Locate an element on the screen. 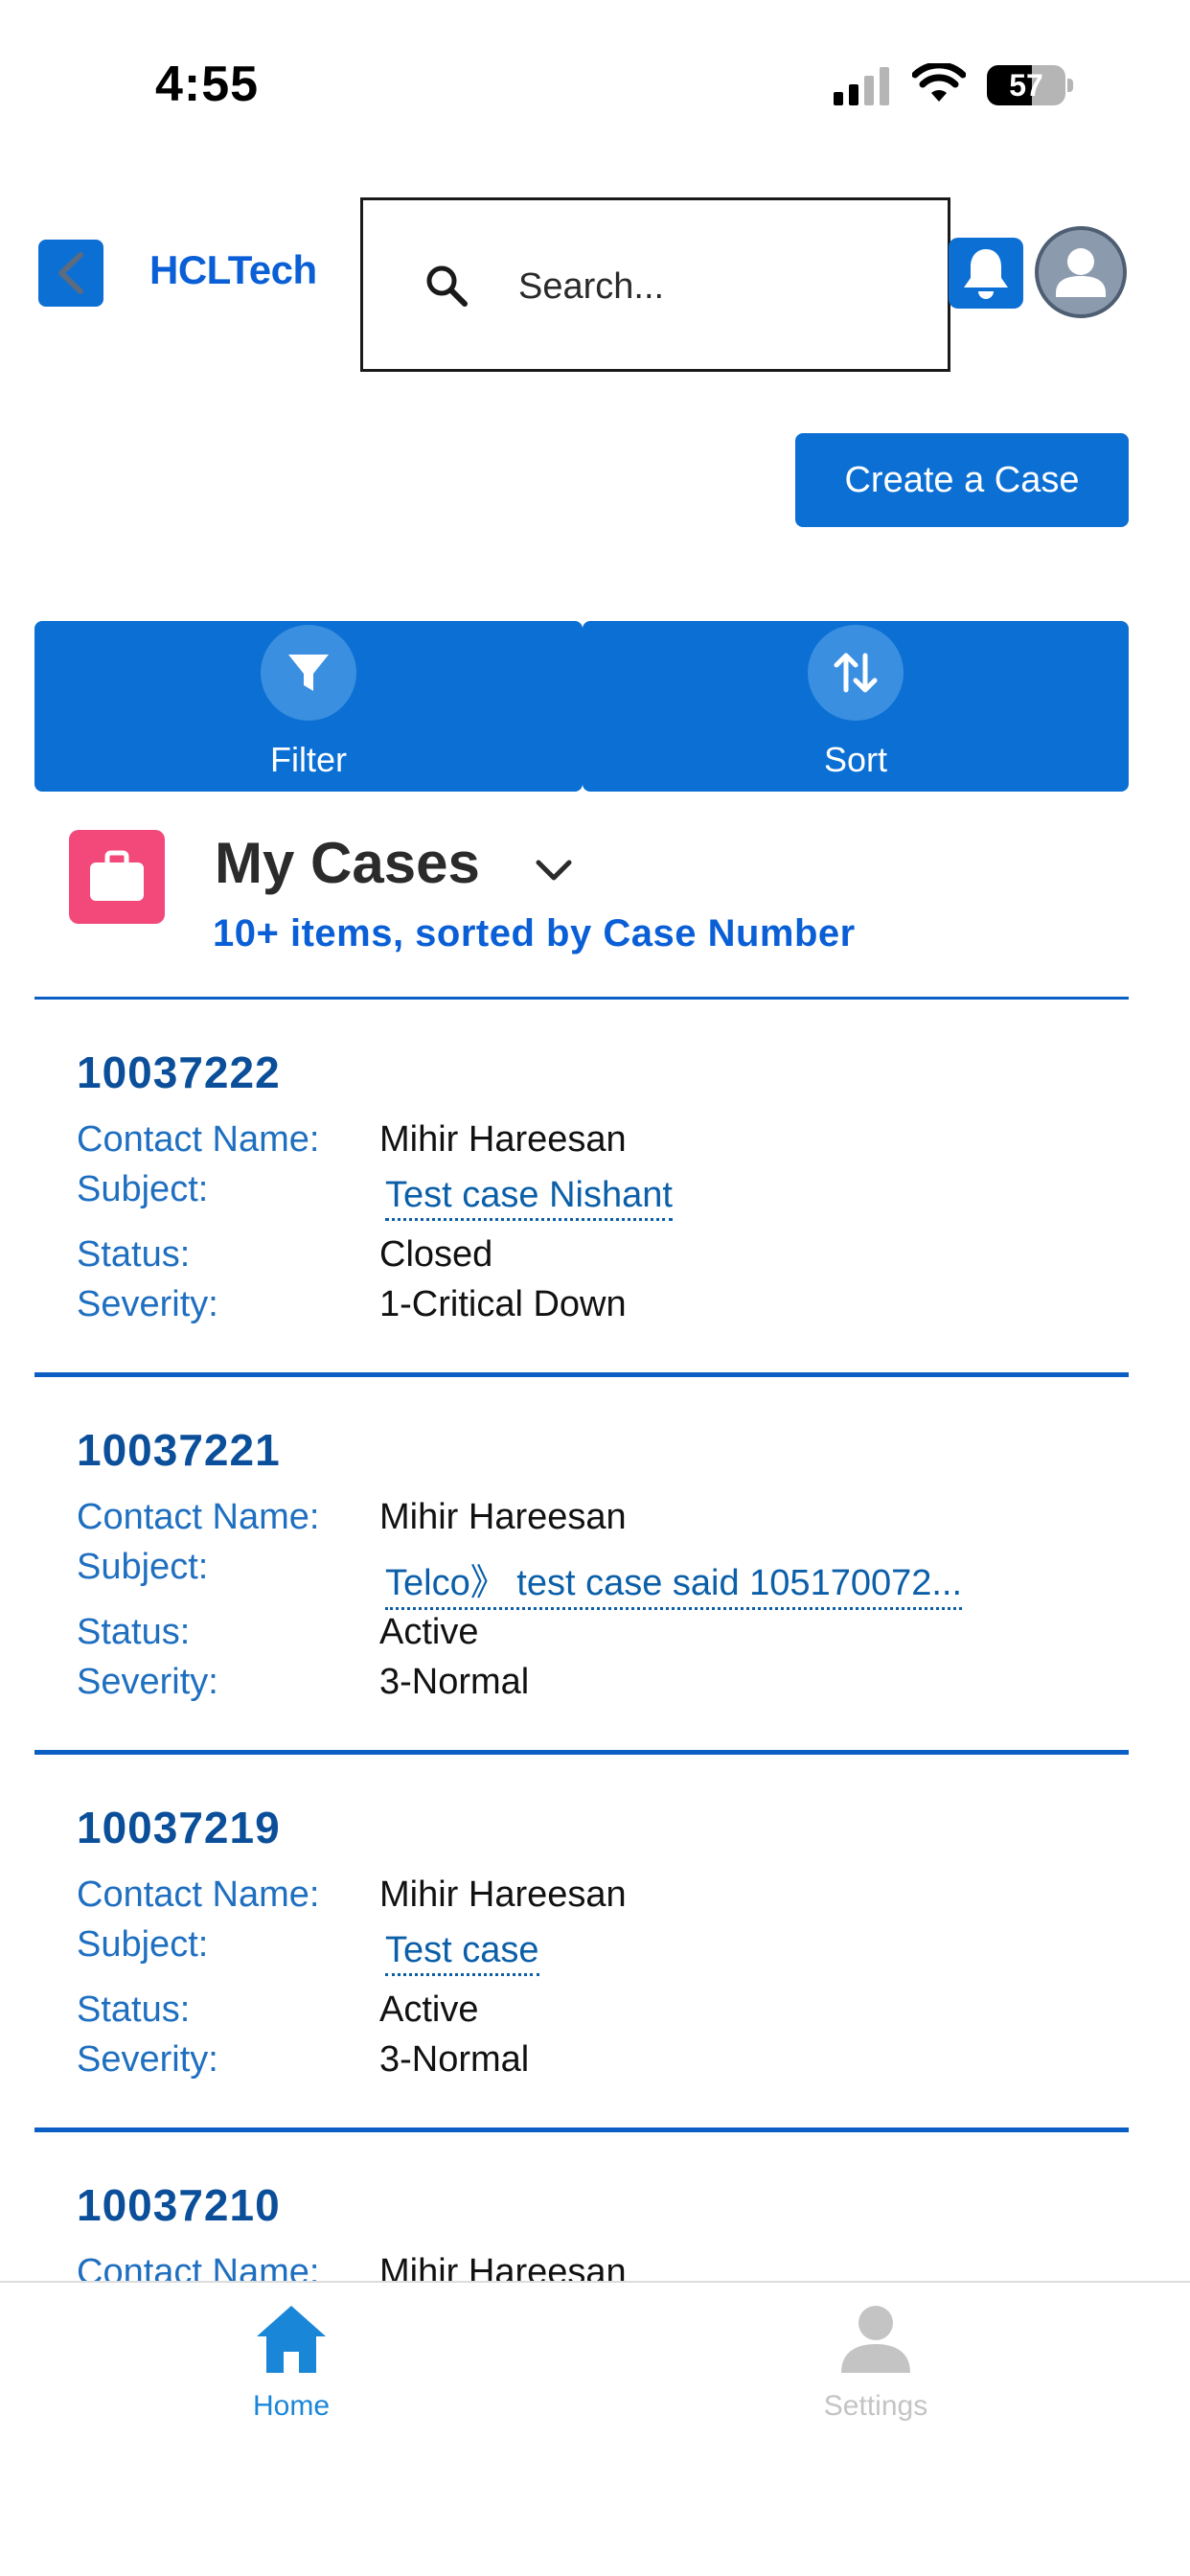 The image size is (1190, 2576). list-divider is located at coordinates (581, 998).